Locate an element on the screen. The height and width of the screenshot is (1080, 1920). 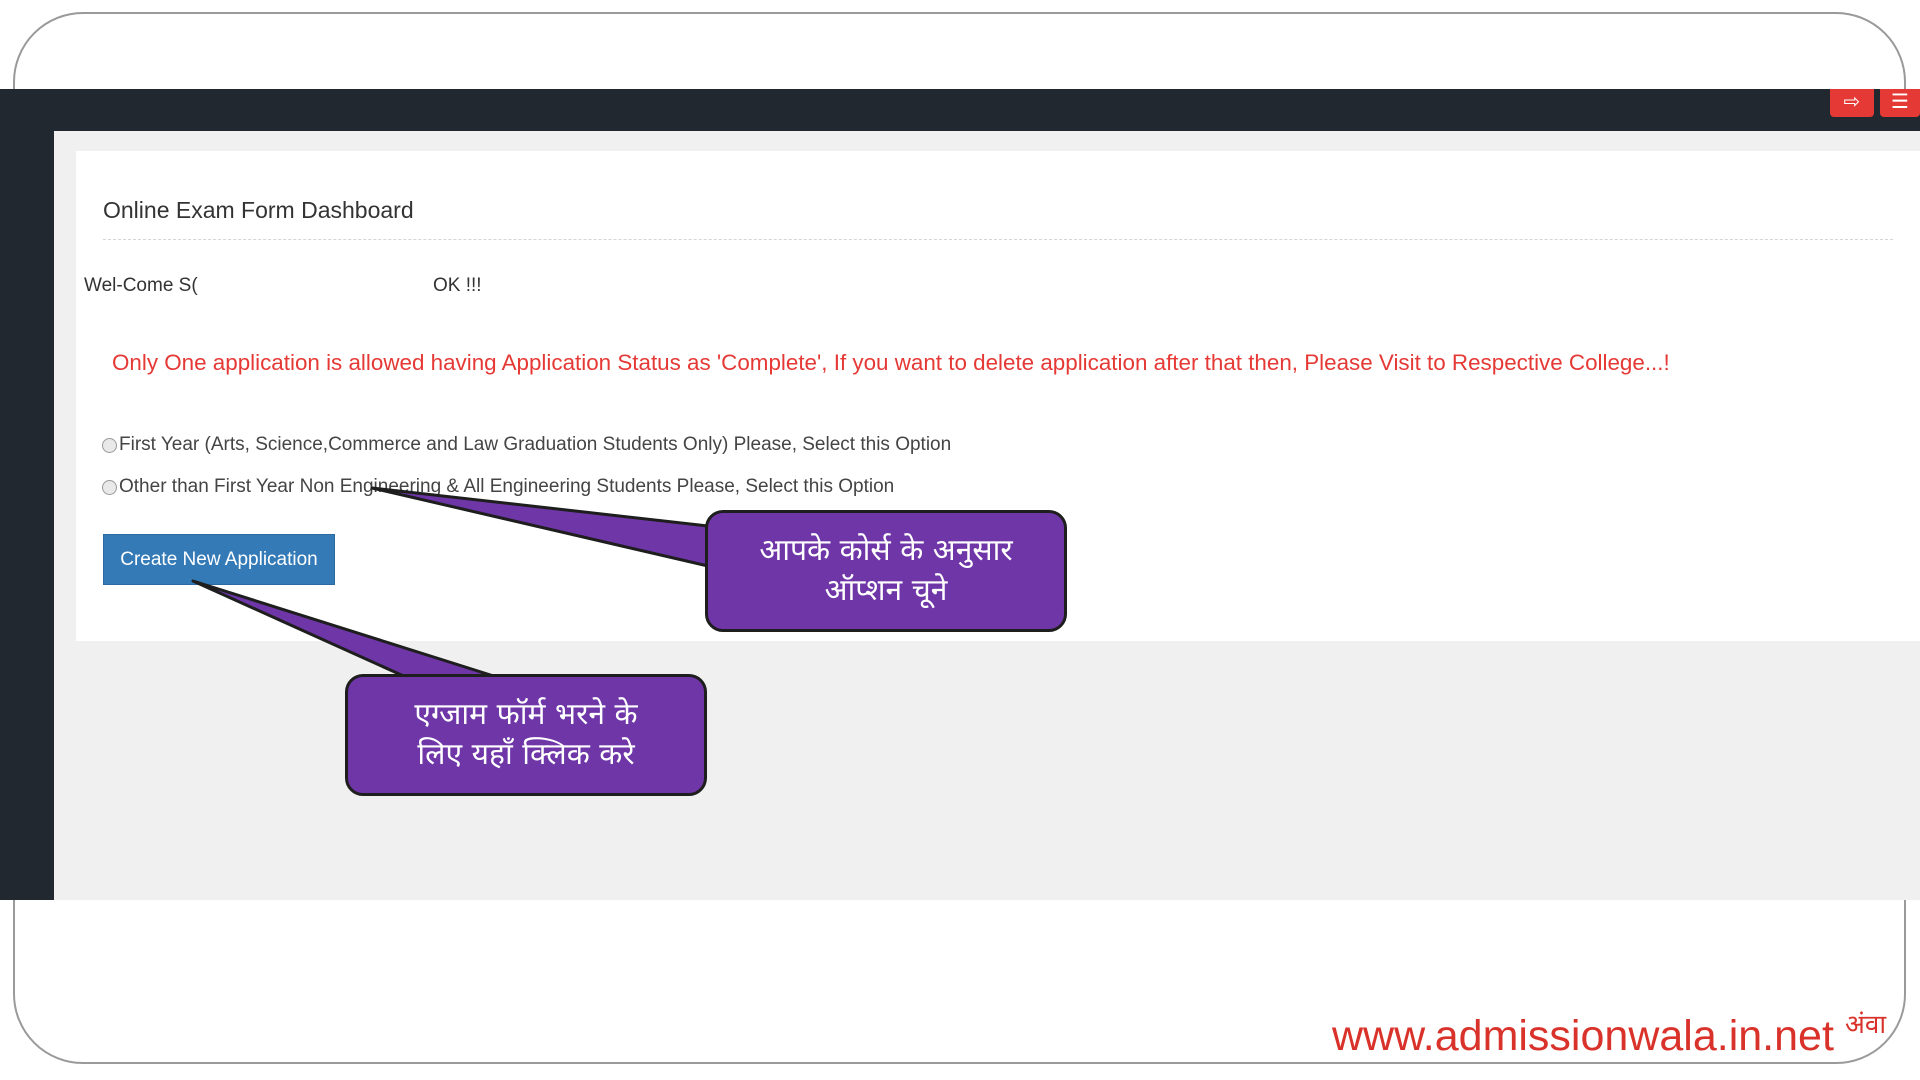
admissionwala-logo: अंवा is located at coordinates (1866, 1025).